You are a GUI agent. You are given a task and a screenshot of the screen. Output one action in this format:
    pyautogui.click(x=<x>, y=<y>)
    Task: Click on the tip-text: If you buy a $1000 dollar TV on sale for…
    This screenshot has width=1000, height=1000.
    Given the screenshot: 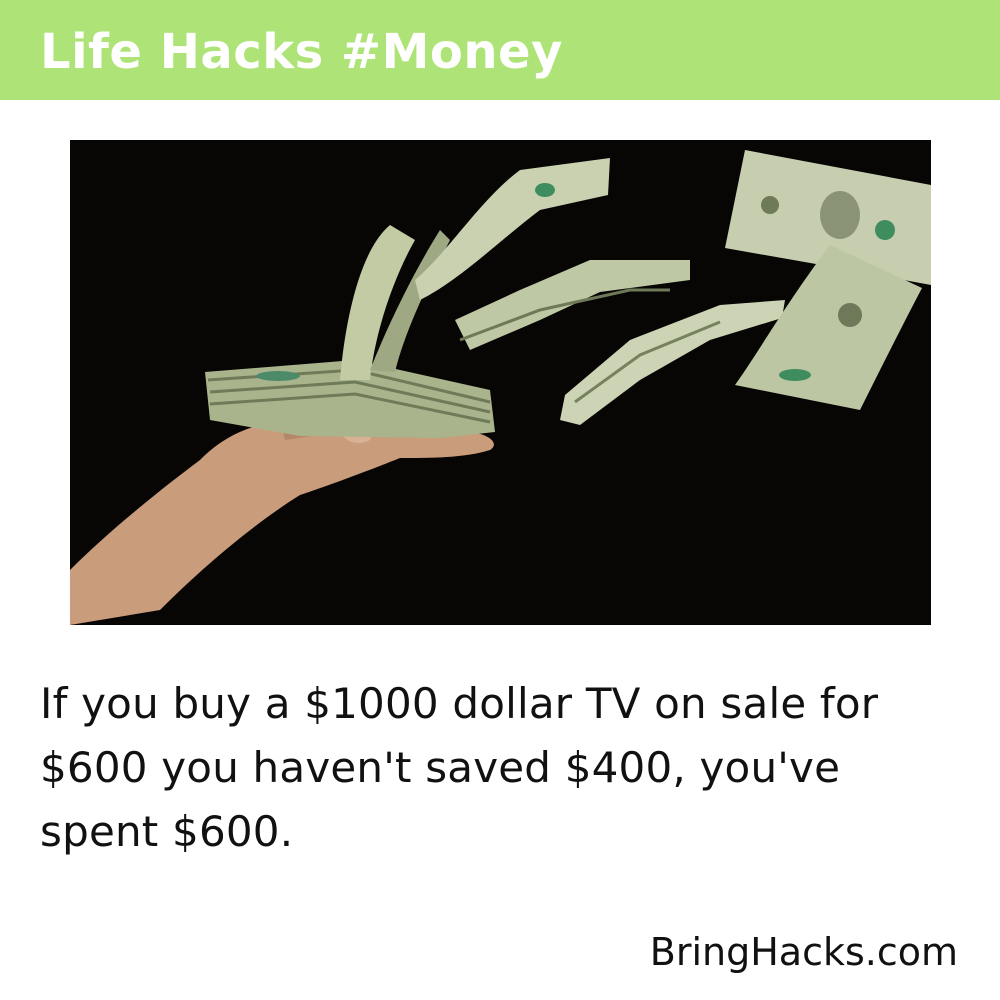 What is the action you would take?
    pyautogui.click(x=459, y=767)
    